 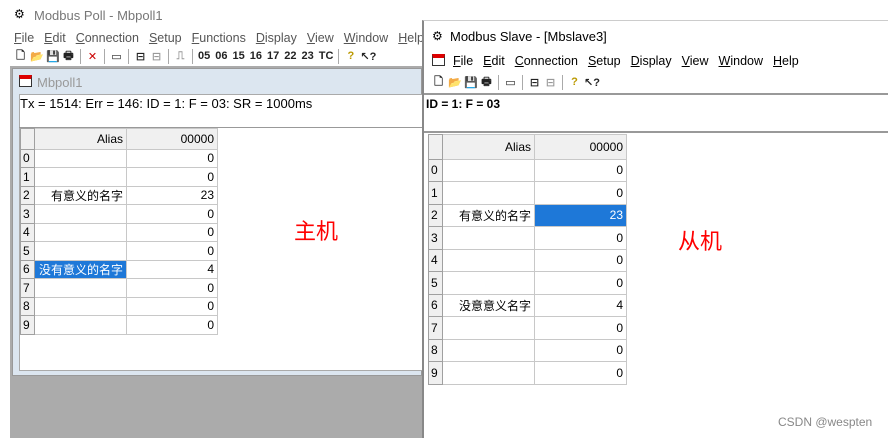 What do you see at coordinates (326, 56) in the screenshot?
I see `function-button: TC` at bounding box center [326, 56].